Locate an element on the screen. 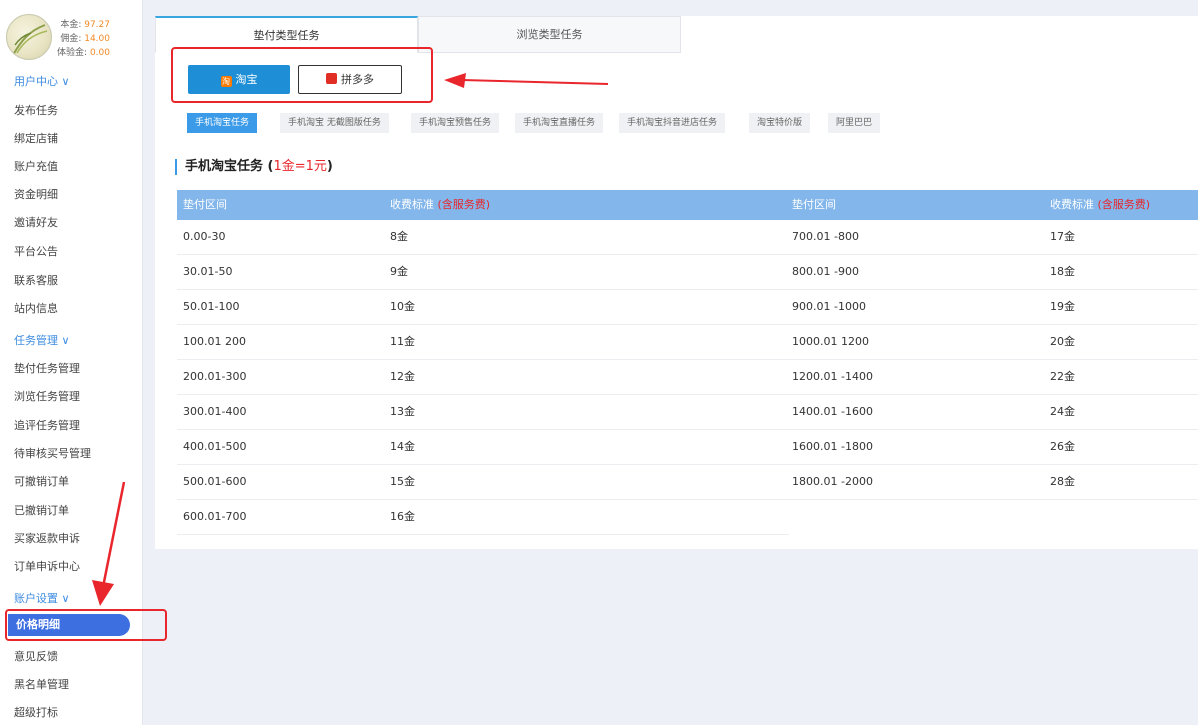 The width and height of the screenshot is (1198, 725). nav-item-contact-support: 联系客服 is located at coordinates (36, 280).